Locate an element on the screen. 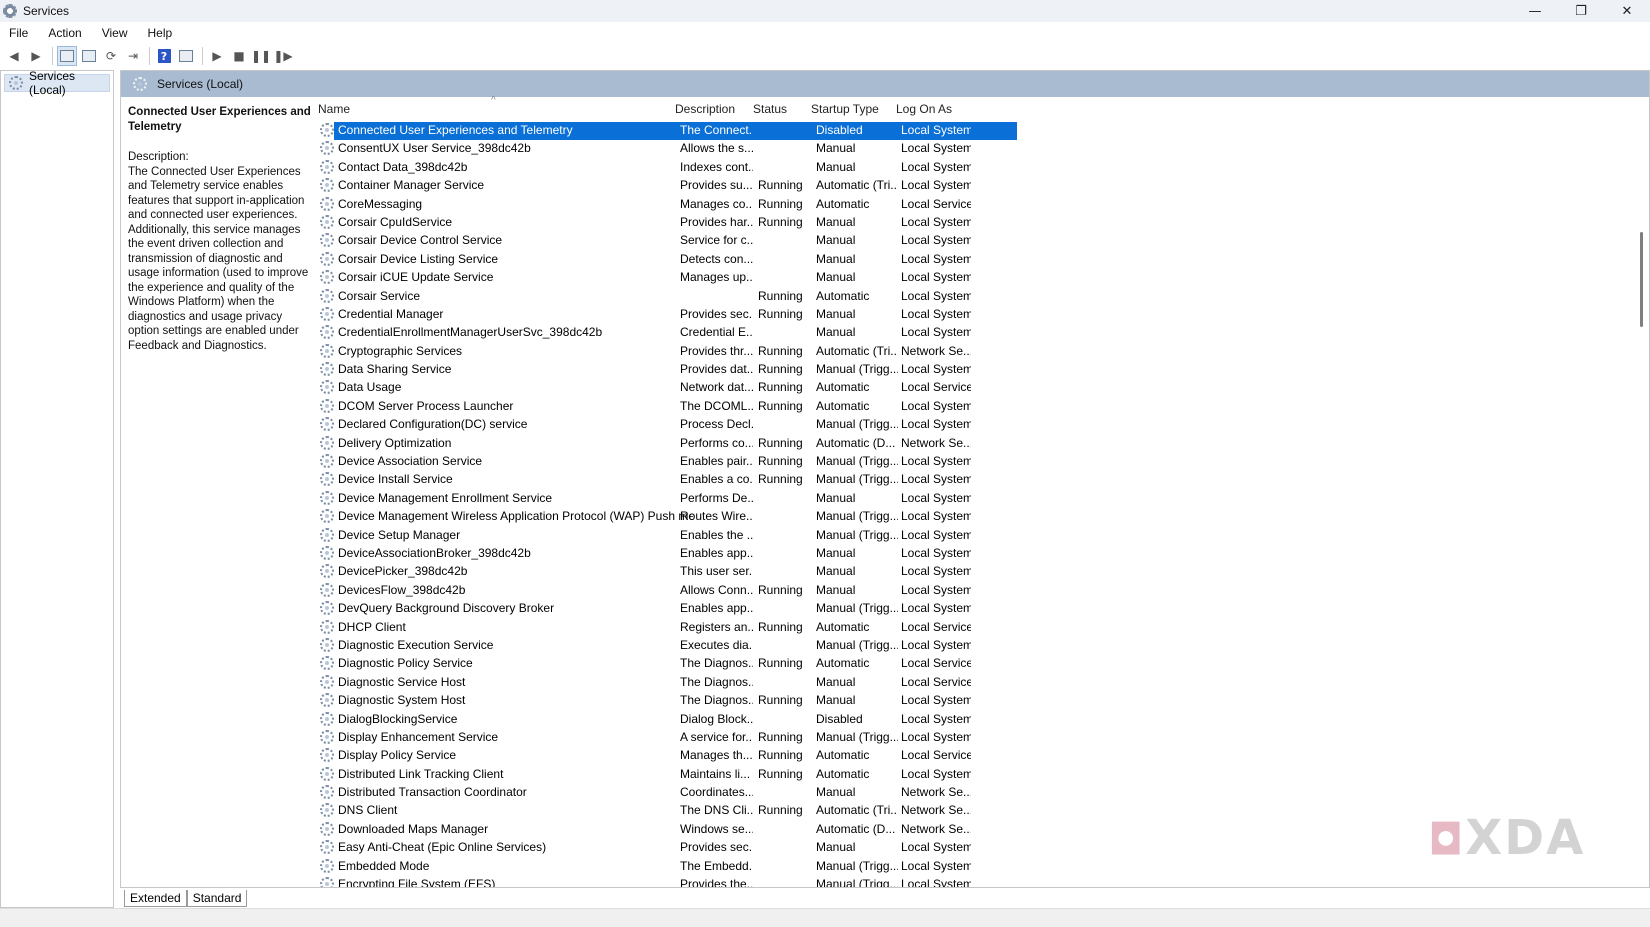 This screenshot has height=927, width=1650. service-startup-type: Automatic is located at coordinates (843, 295).